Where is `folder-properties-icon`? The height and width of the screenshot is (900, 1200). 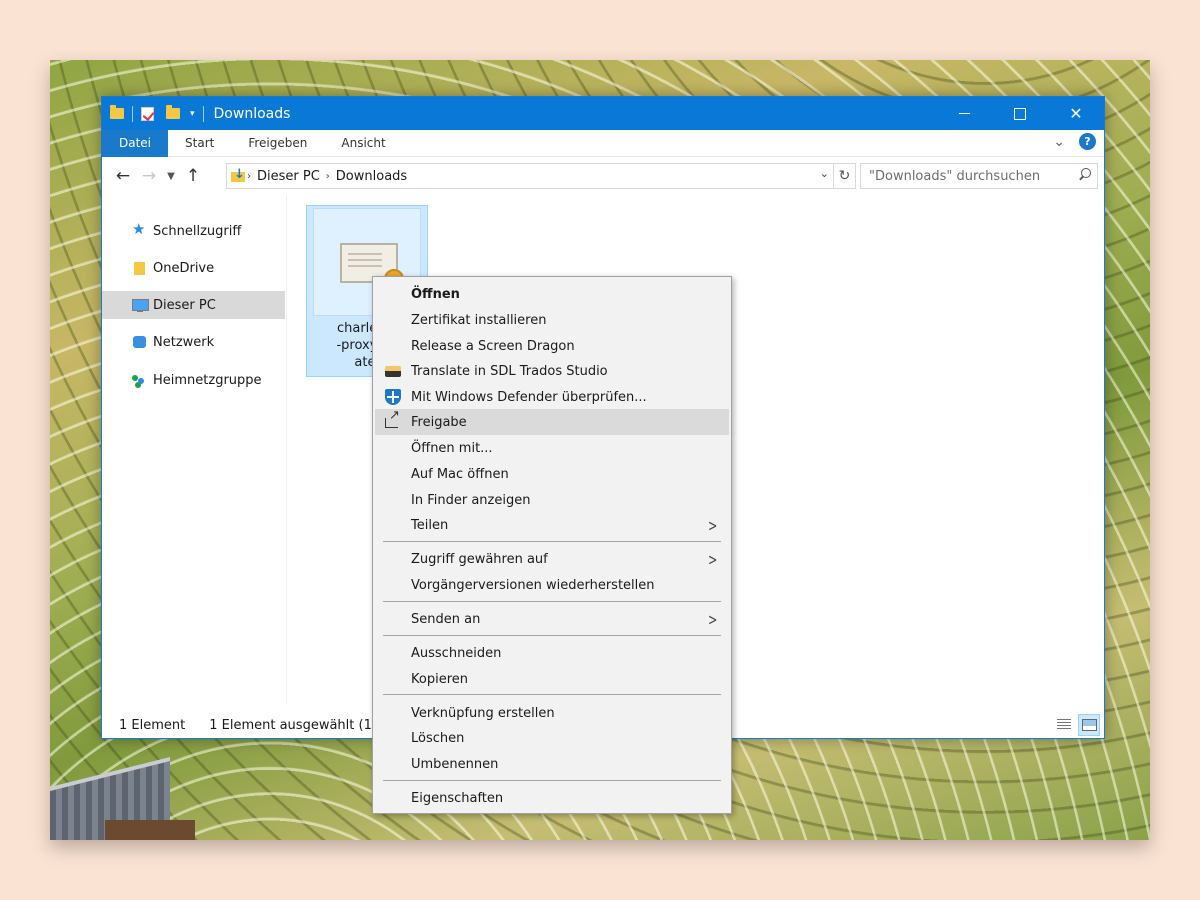 folder-properties-icon is located at coordinates (117, 112).